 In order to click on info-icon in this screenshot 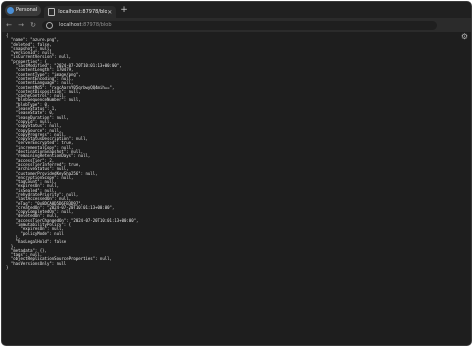, I will do `click(49, 25)`.